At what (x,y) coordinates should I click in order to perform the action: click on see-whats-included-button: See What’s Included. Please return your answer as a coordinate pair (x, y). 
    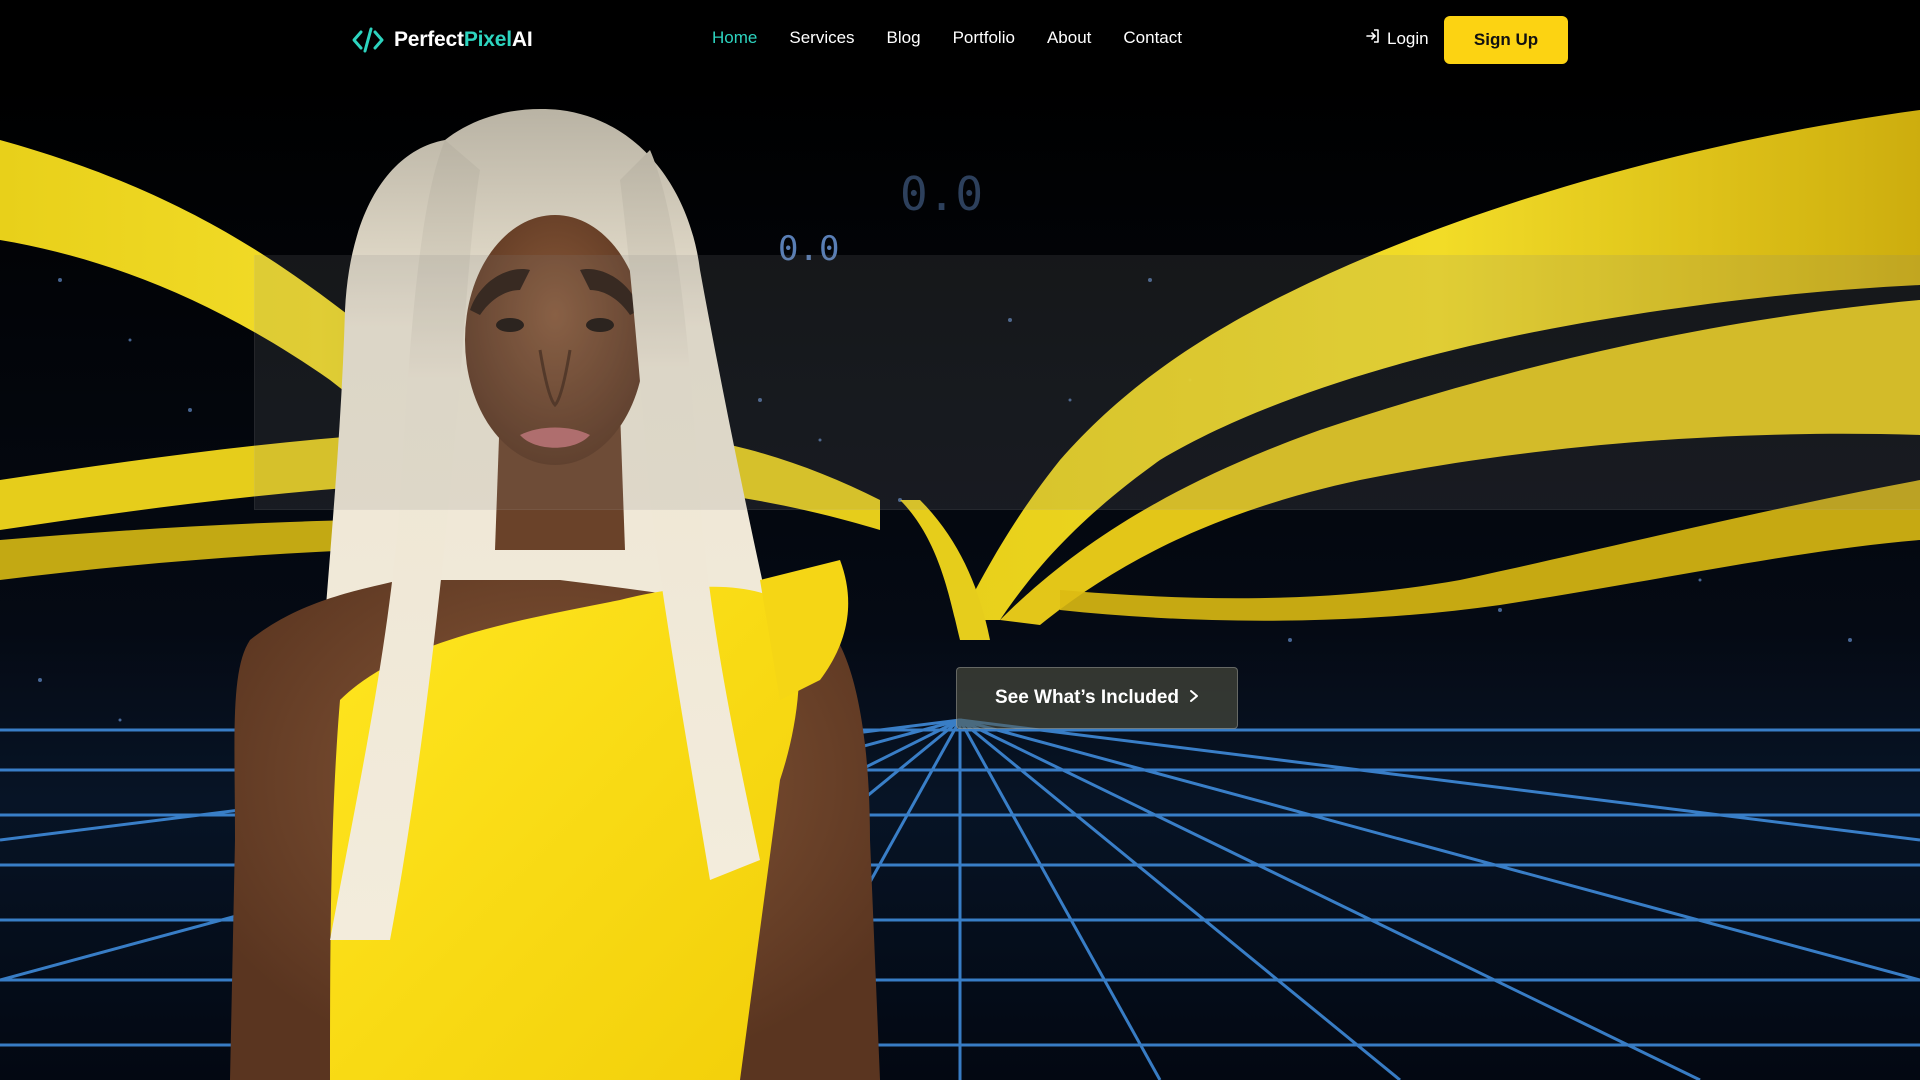
    Looking at the image, I should click on (1097, 698).